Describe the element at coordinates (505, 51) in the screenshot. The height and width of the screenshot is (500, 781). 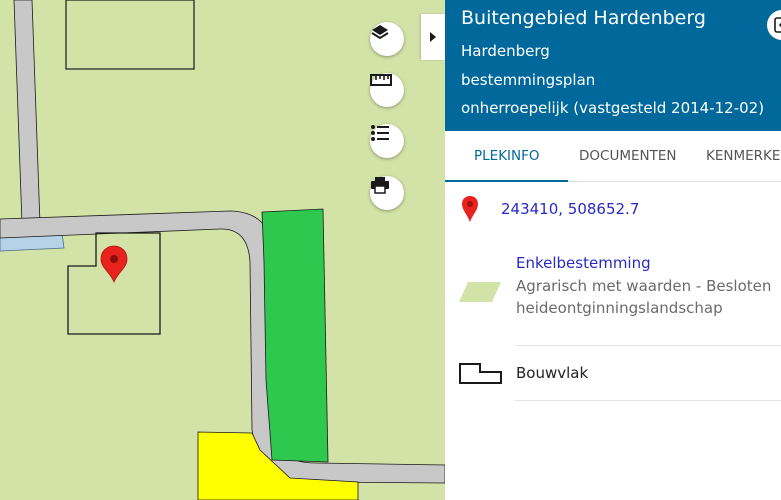
I see `plan-municipality: Hardenberg` at that location.